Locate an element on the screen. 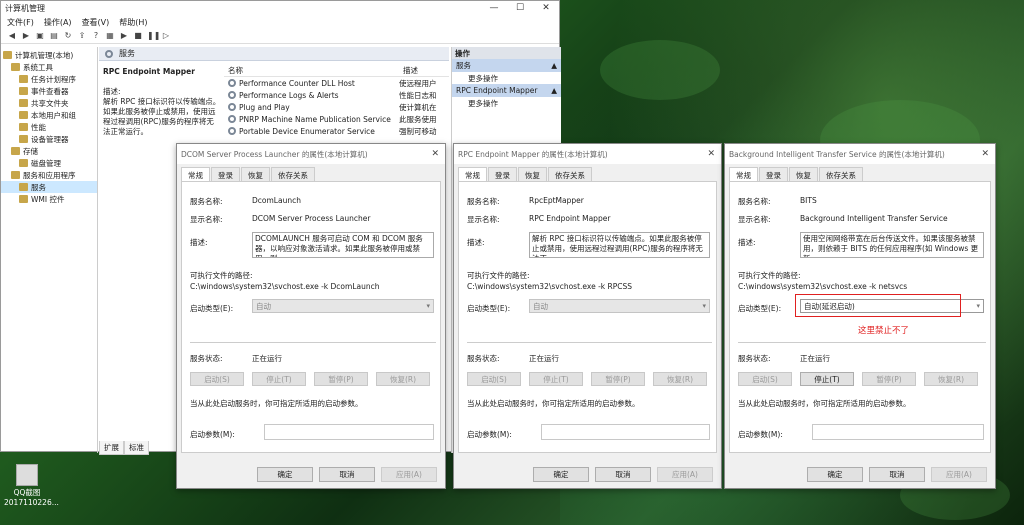  tab-extended: 扩展 is located at coordinates (111, 448).